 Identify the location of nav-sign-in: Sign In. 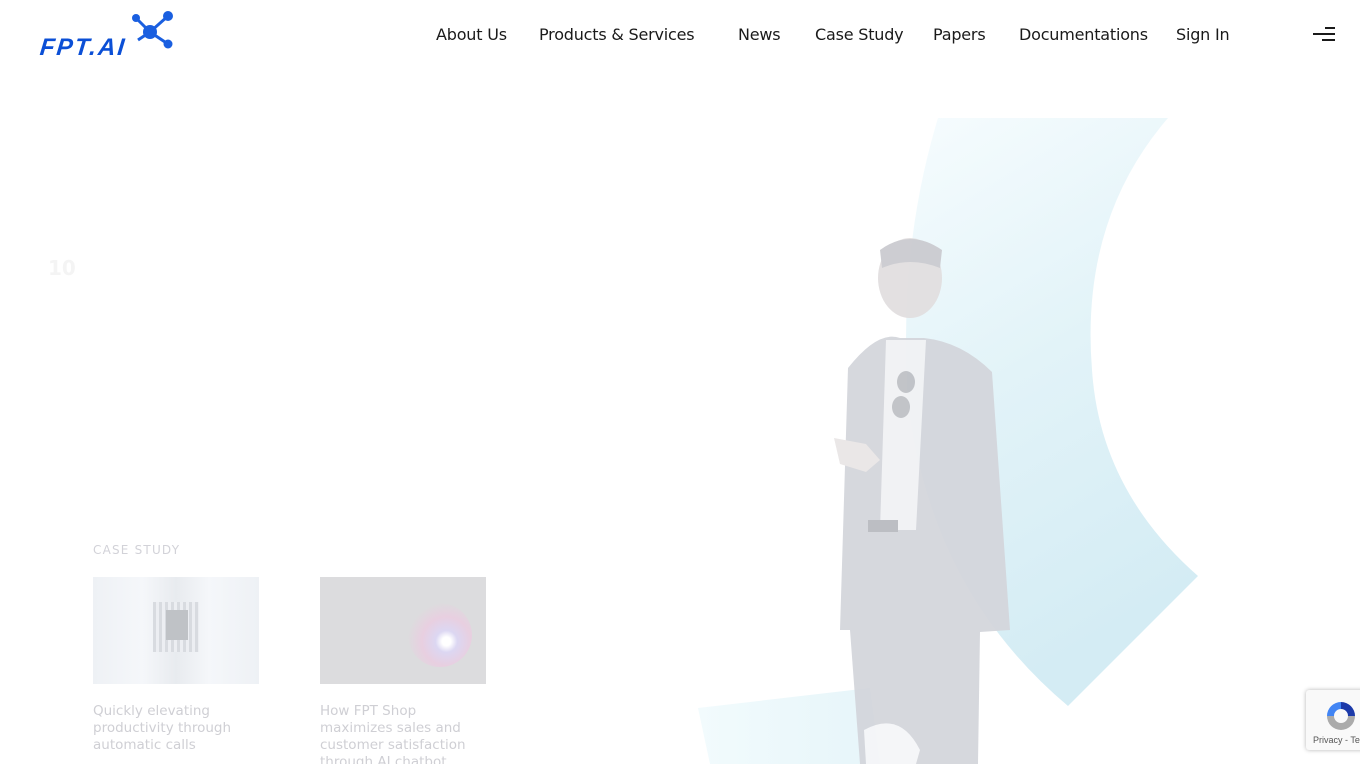
(1203, 35).